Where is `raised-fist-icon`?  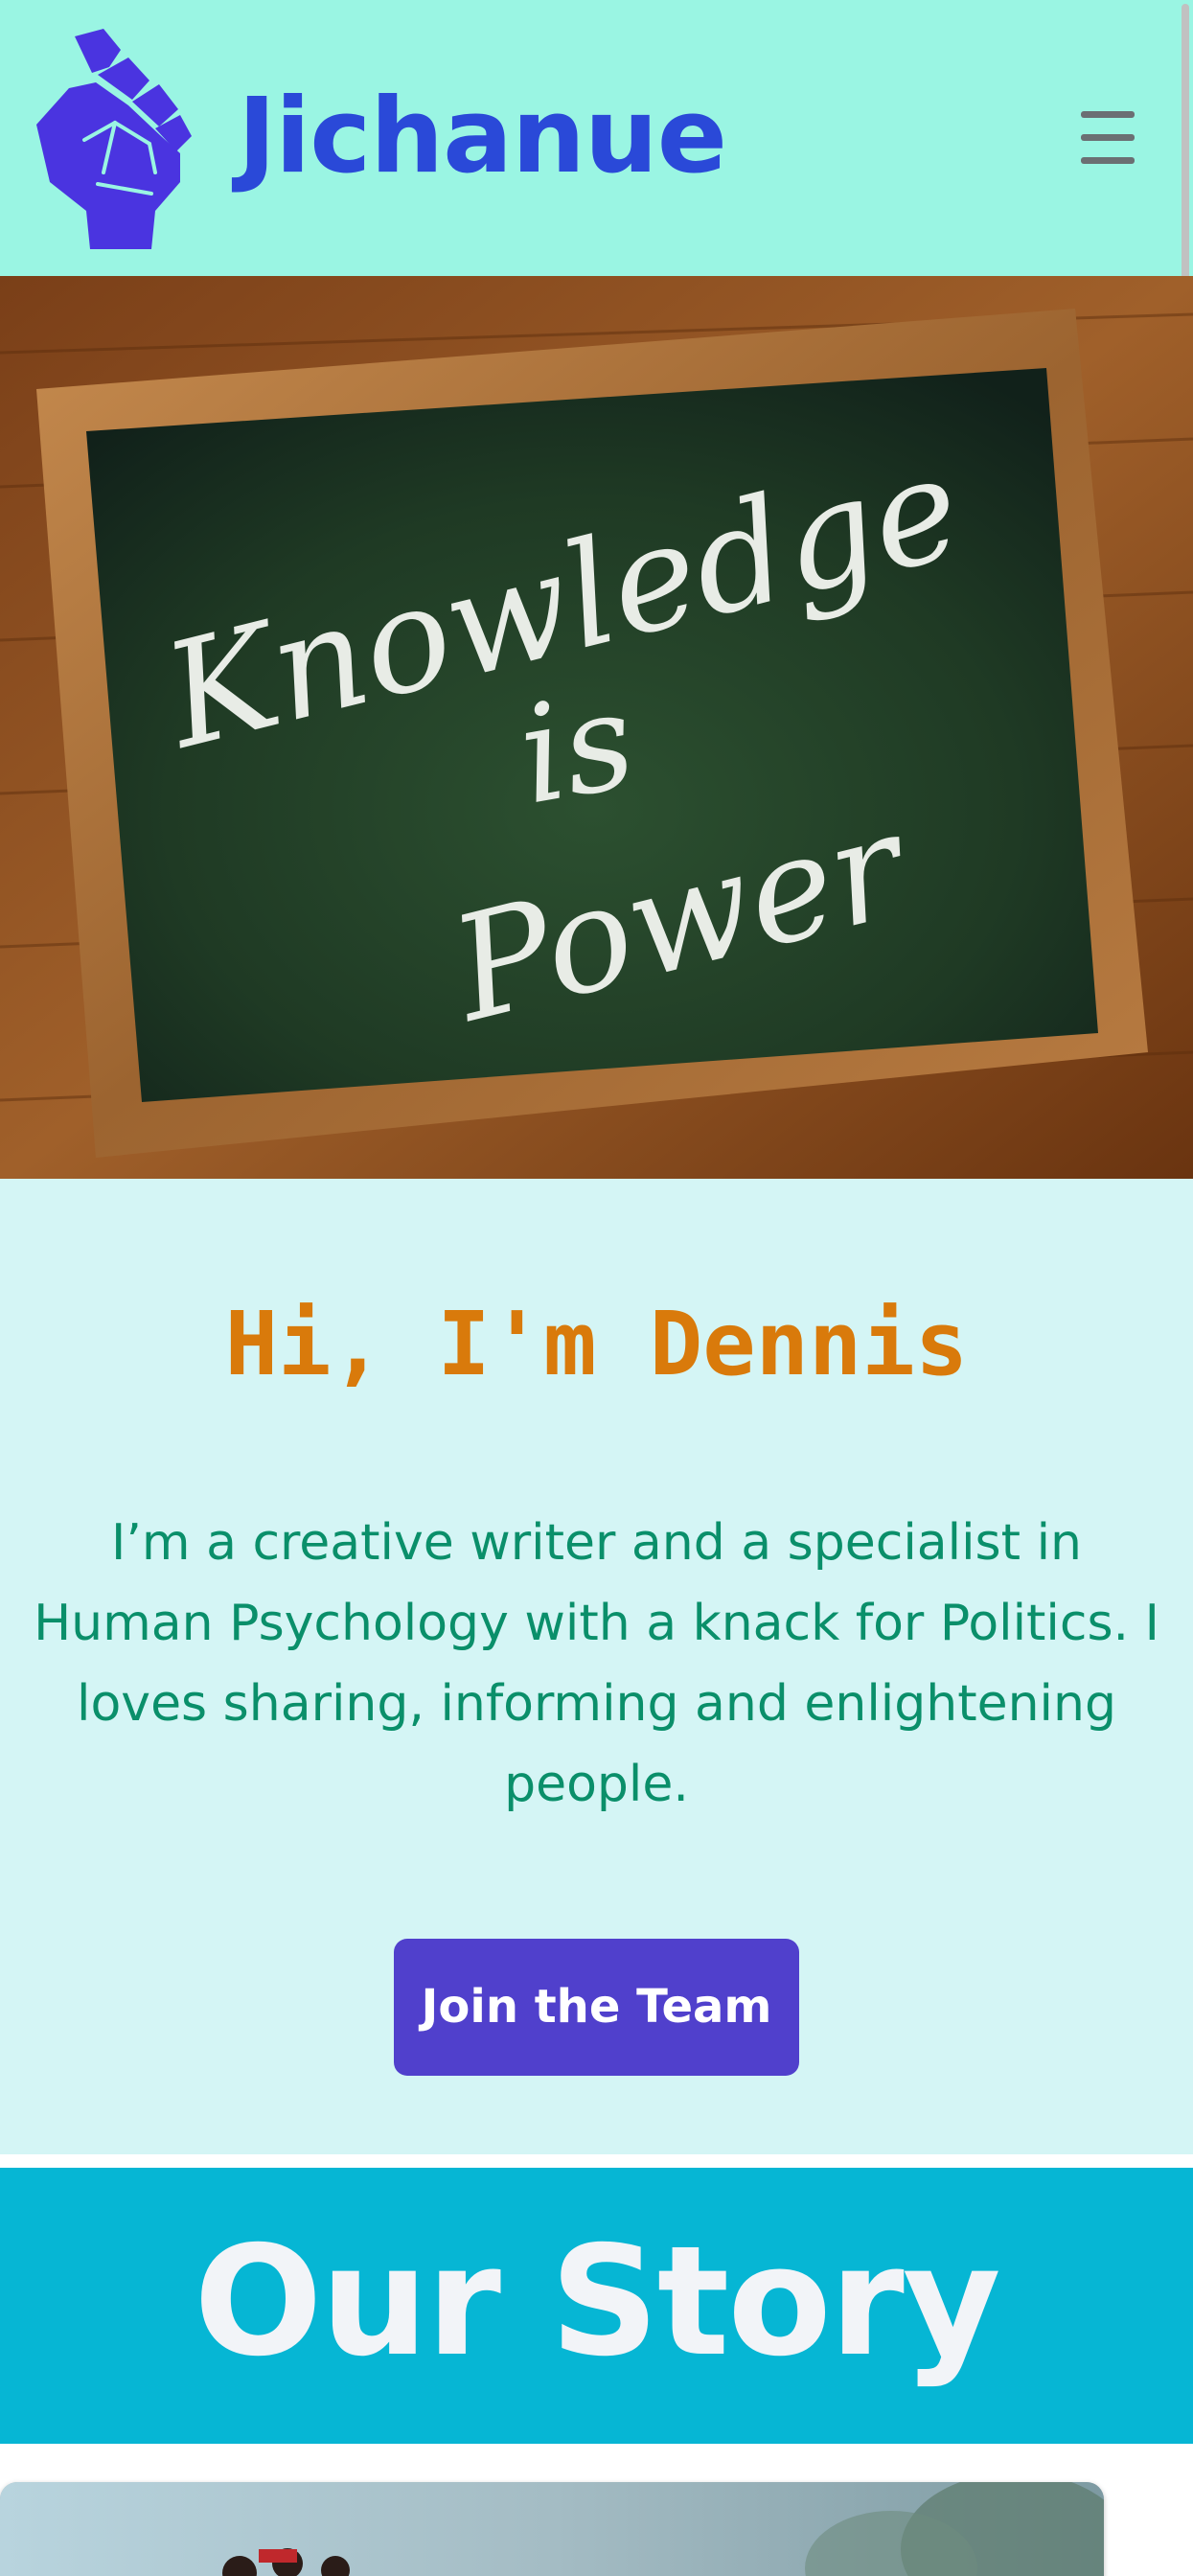
raised-fist-icon is located at coordinates (114, 139).